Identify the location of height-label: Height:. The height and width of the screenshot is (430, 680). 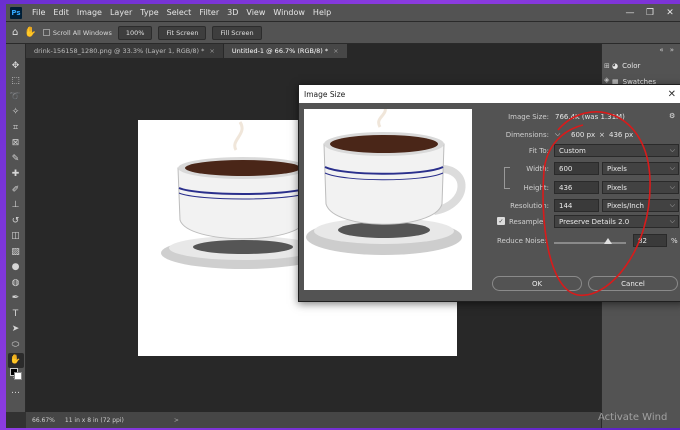
(536, 188).